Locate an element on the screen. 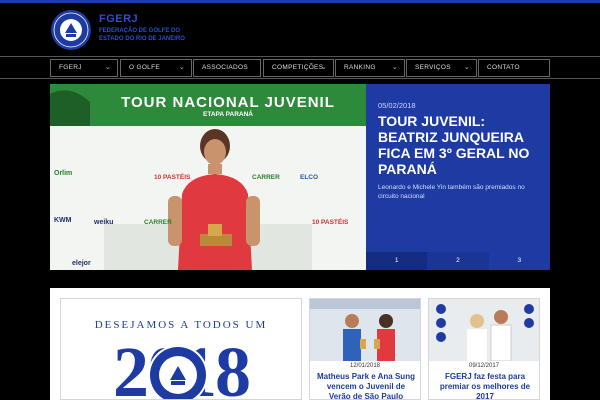  nav-item-label: O GOLFE is located at coordinates (144, 67).